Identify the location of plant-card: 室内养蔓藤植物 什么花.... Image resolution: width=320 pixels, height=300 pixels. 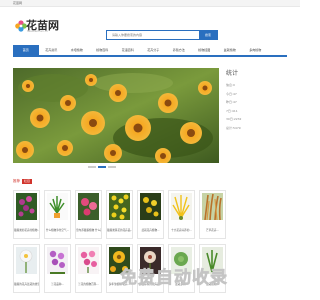
(88, 214).